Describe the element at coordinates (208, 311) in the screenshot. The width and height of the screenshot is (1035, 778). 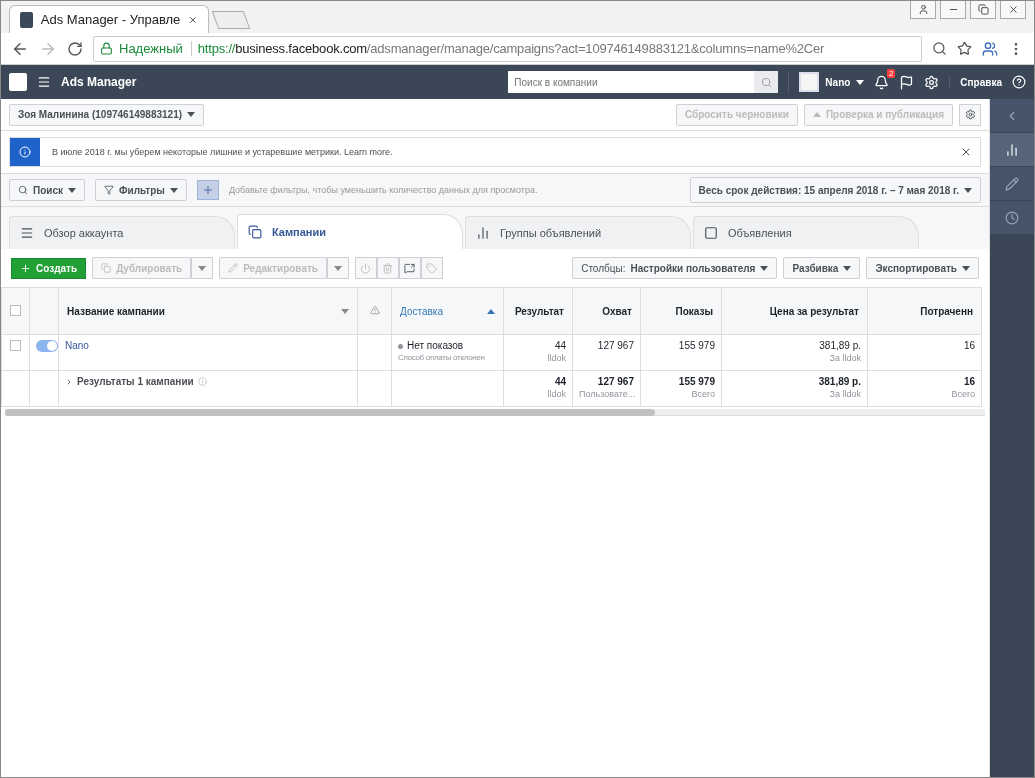
I see `column-header: Название кампании` at that location.